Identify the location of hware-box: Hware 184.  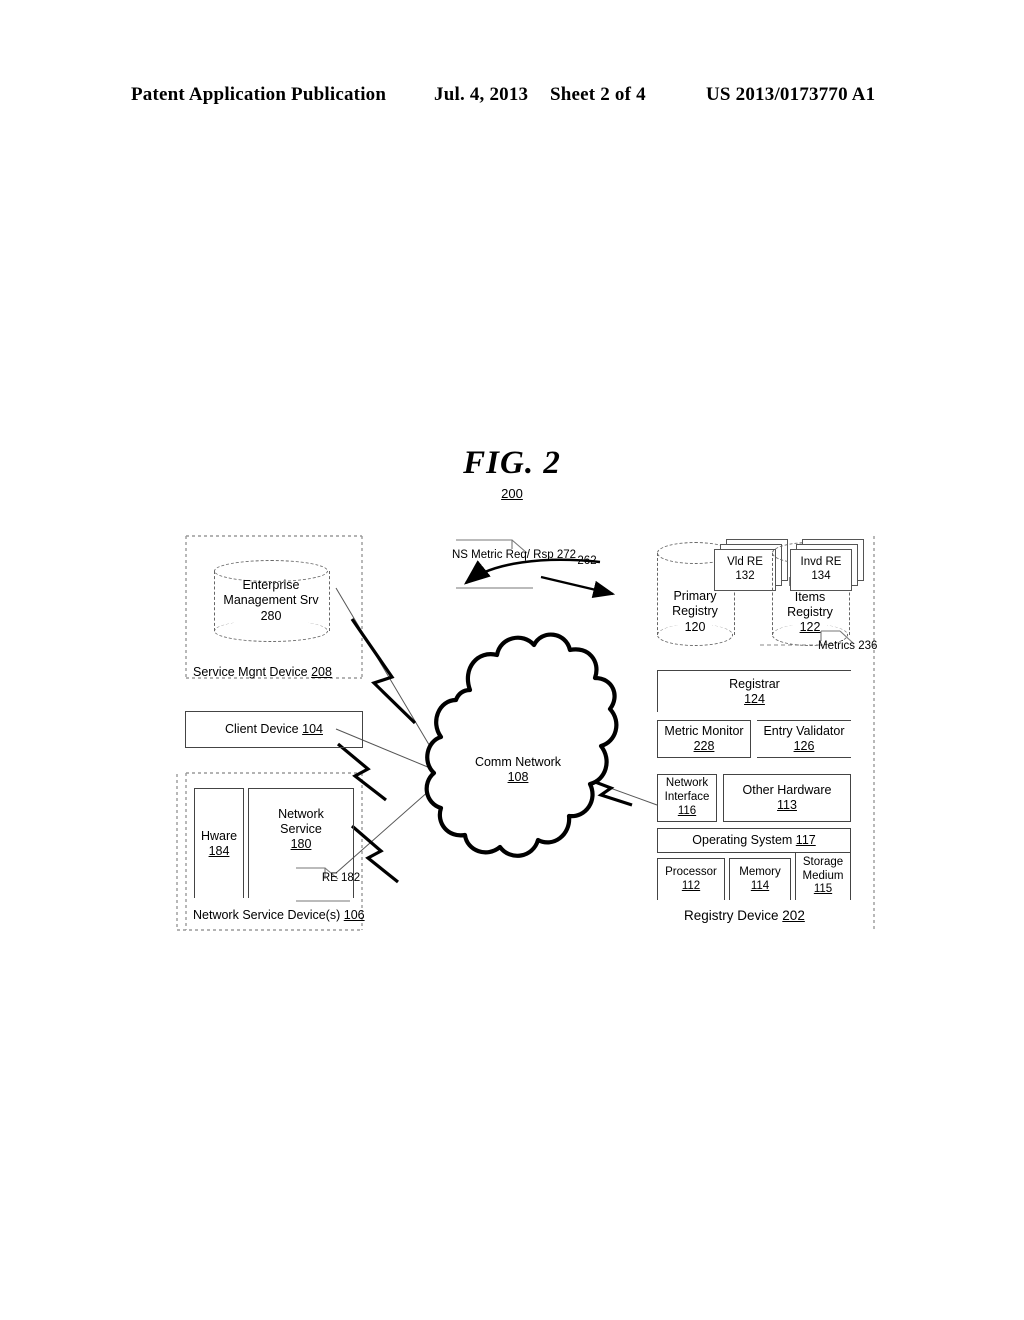
(219, 843).